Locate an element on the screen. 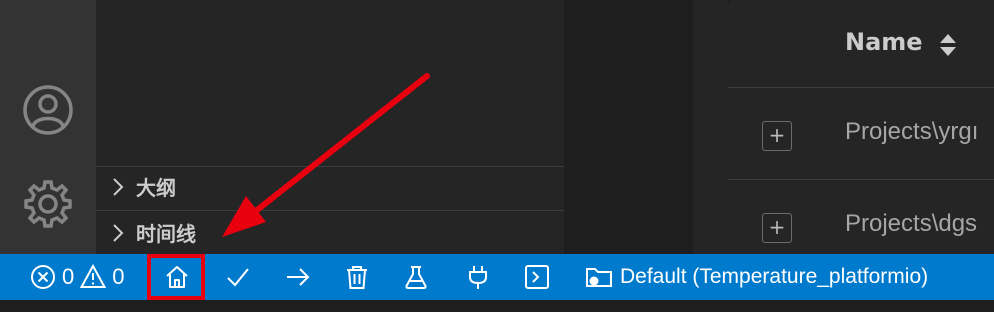  table-row: + Projects\yrgı is located at coordinates (861, 134).